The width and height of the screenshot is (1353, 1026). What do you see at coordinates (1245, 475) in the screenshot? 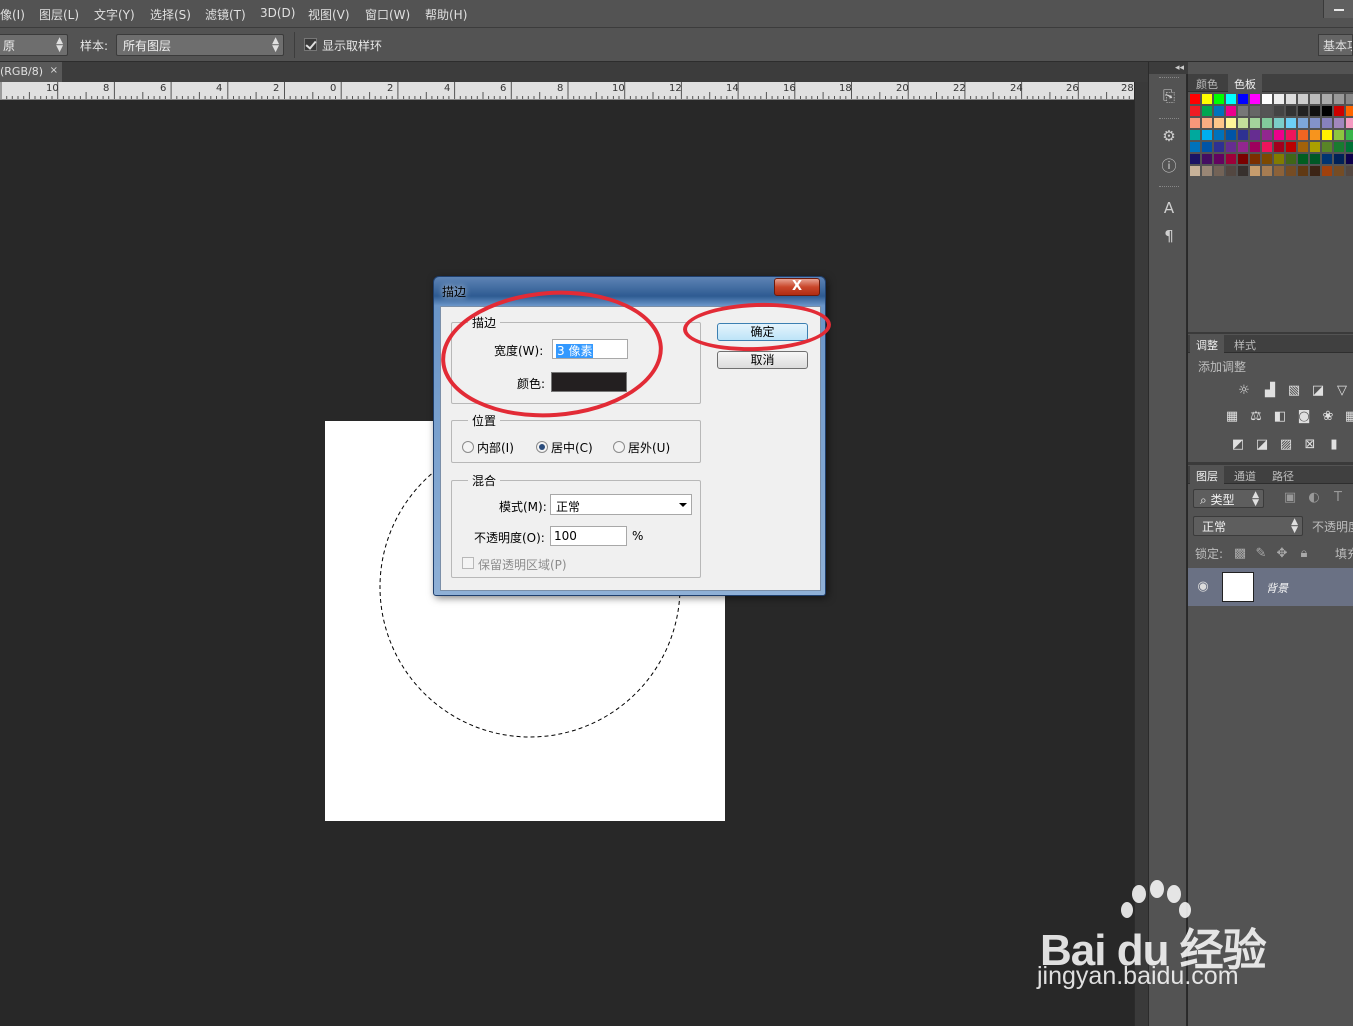
I see `tab-channels: 通道` at bounding box center [1245, 475].